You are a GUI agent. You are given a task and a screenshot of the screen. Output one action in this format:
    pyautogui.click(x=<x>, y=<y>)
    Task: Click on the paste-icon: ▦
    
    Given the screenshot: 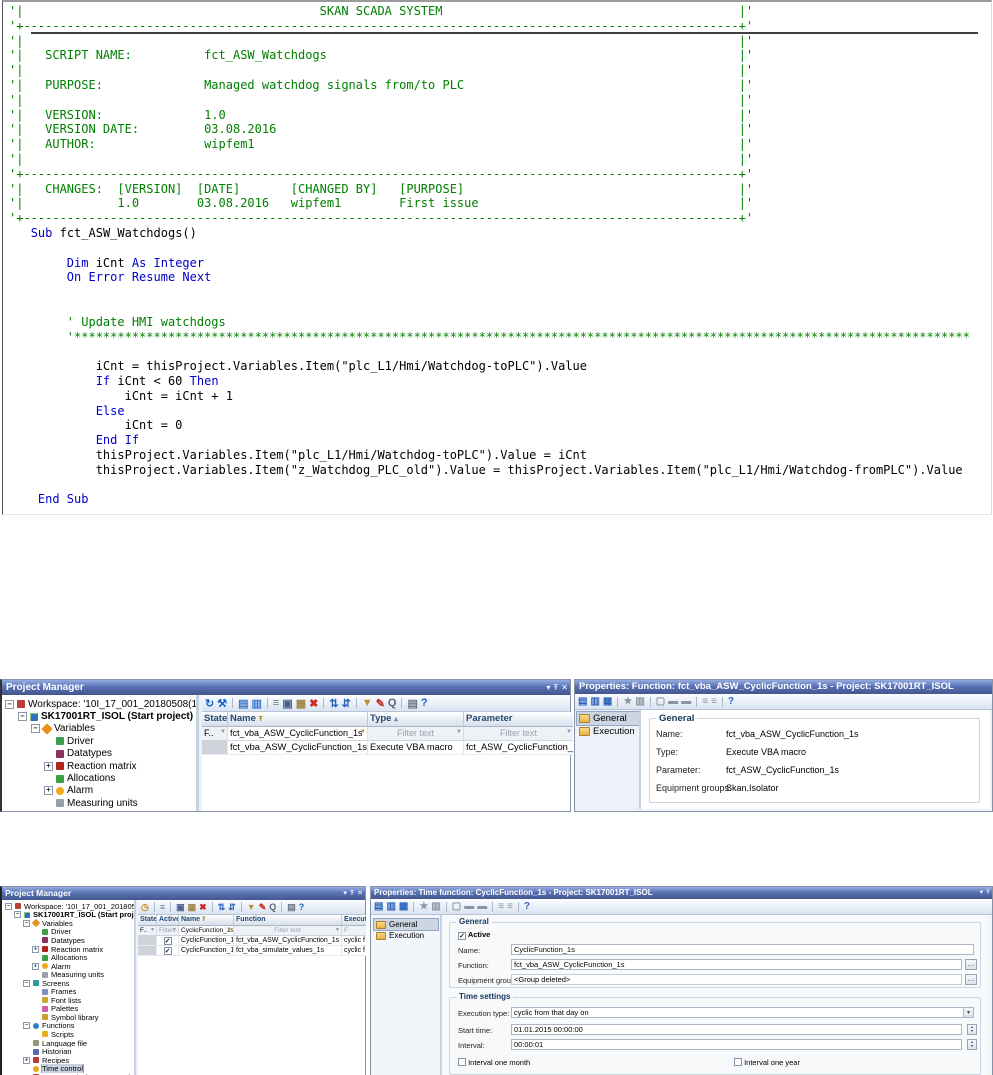 What is the action you would take?
    pyautogui.click(x=192, y=907)
    